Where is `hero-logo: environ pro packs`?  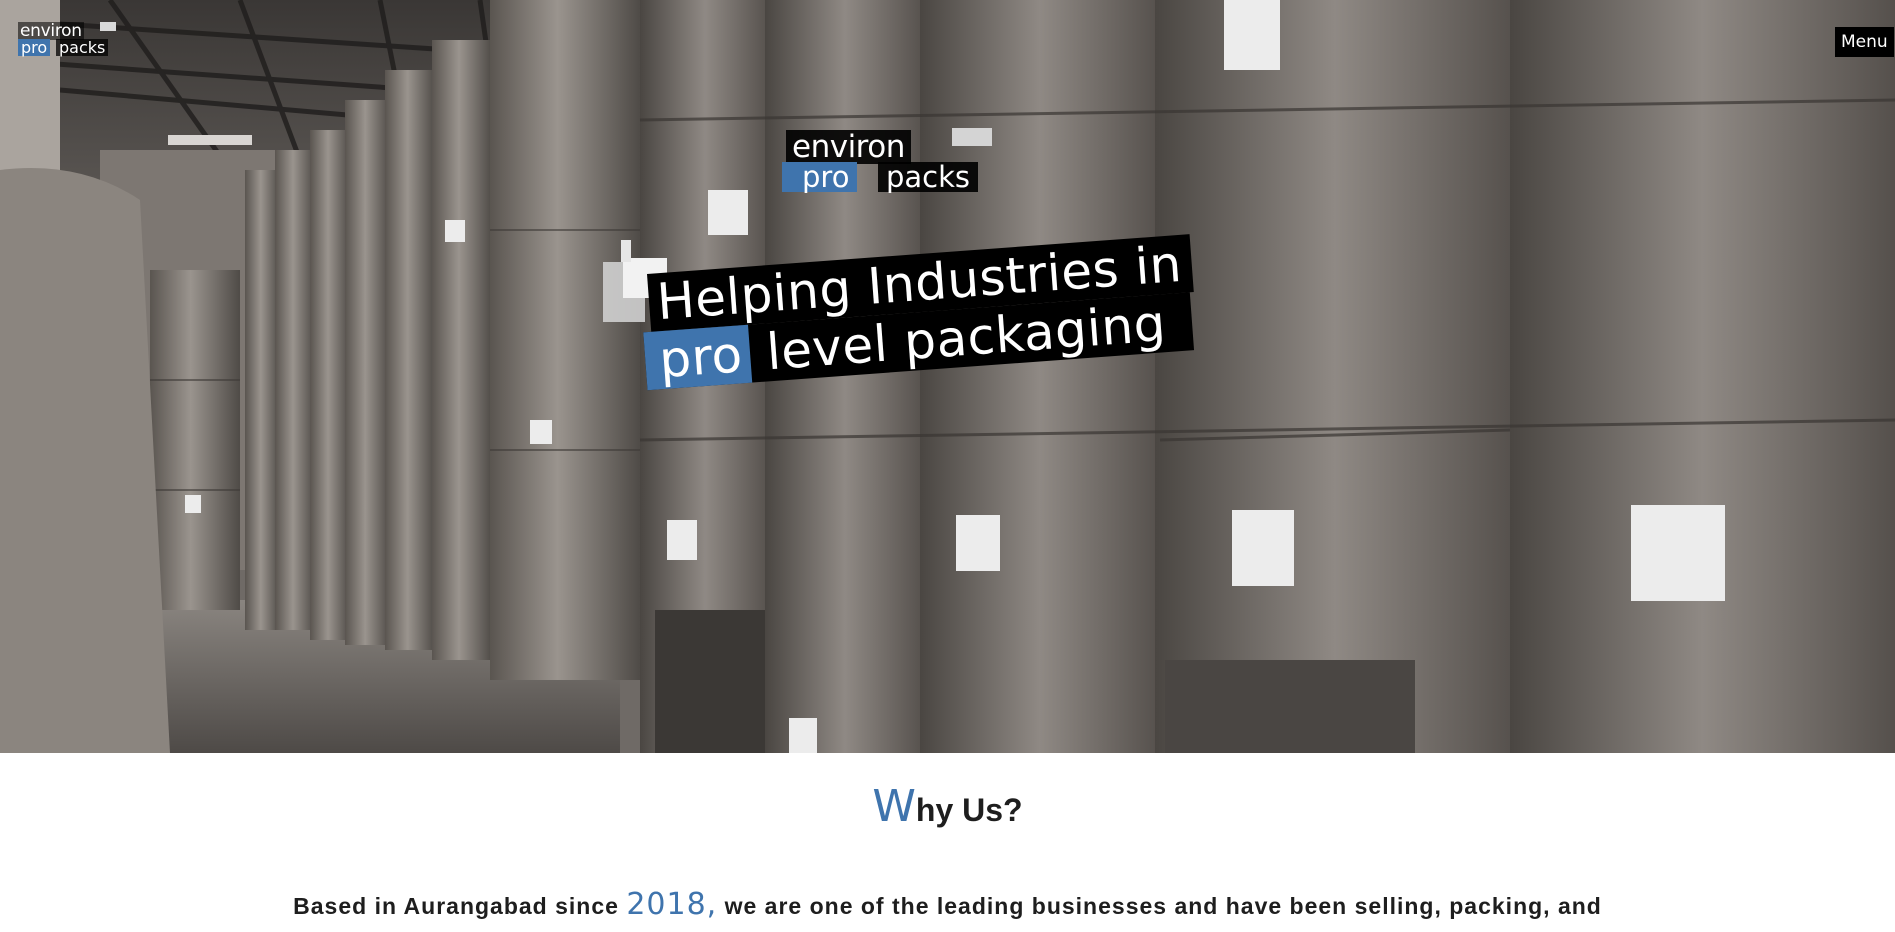
hero-logo: environ pro packs is located at coordinates (887, 162).